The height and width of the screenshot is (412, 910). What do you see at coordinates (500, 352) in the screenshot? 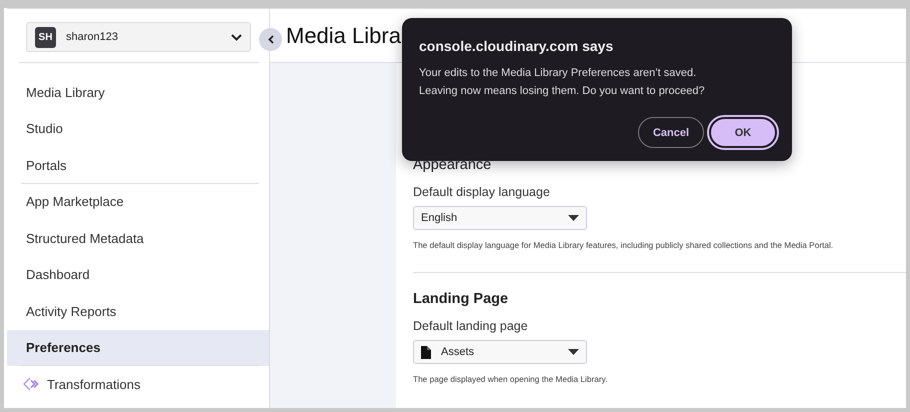
I see `select-dropdown: Assets` at bounding box center [500, 352].